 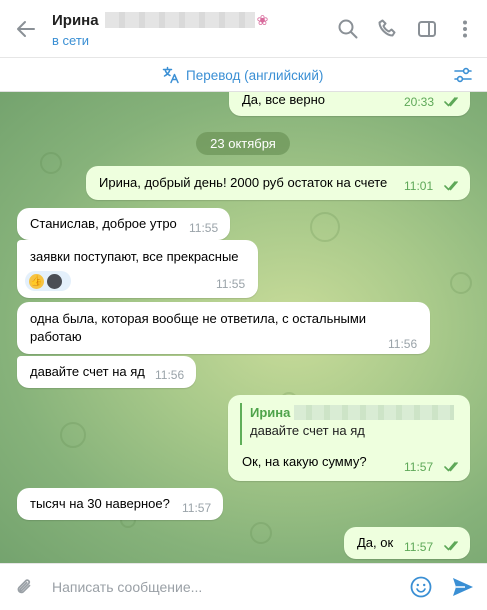 What do you see at coordinates (427, 29) in the screenshot?
I see `sidebar-icon` at bounding box center [427, 29].